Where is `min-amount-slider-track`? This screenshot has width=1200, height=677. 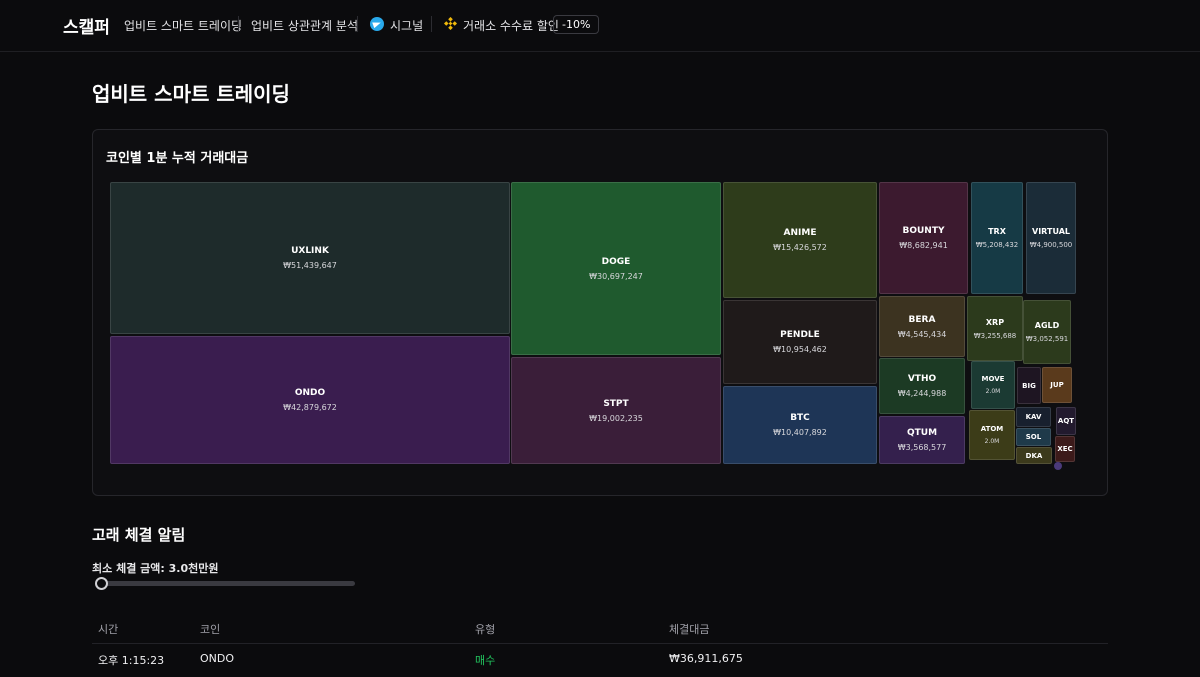
min-amount-slider-track is located at coordinates (227, 583).